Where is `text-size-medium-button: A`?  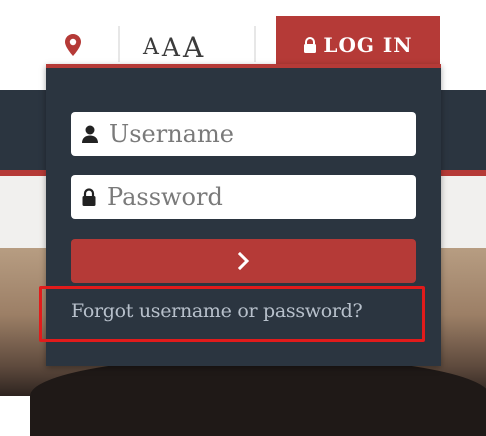 text-size-medium-button: A is located at coordinates (171, 48).